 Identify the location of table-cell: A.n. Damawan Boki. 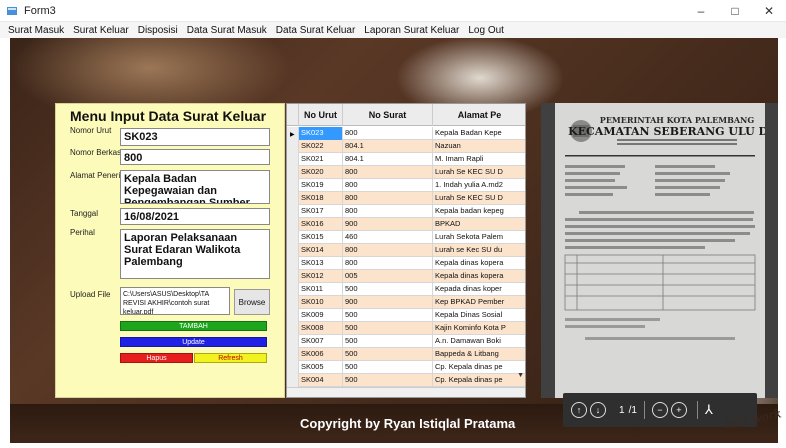
(479, 341).